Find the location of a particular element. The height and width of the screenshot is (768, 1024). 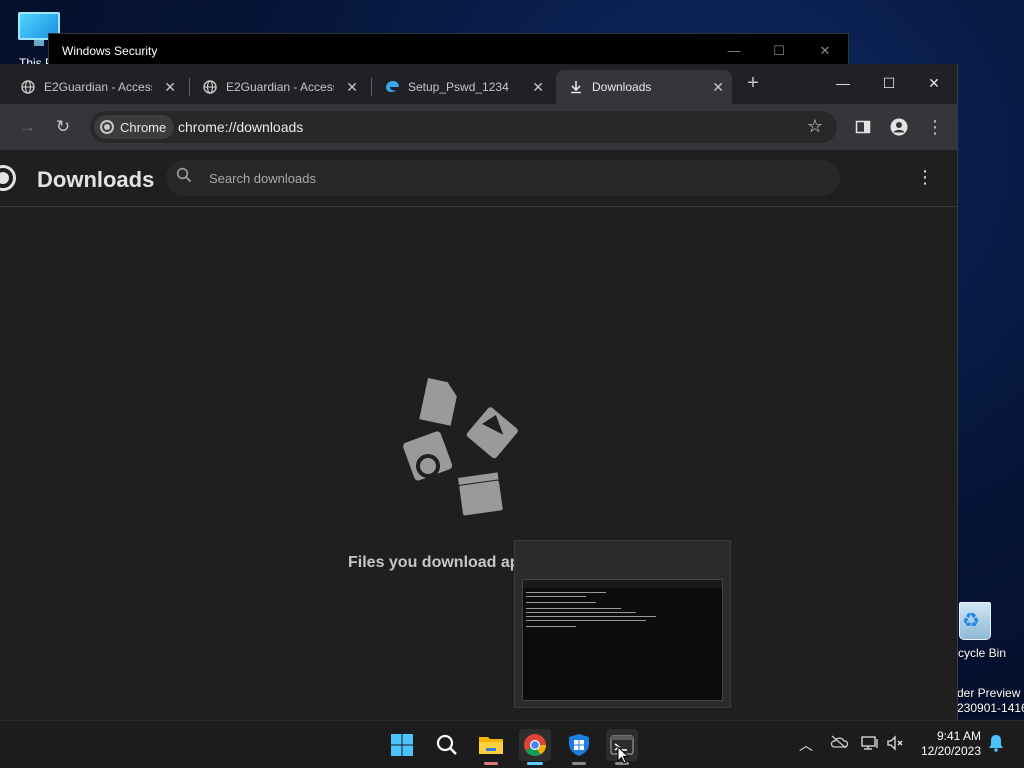

file-explorer-icon is located at coordinates (491, 745).